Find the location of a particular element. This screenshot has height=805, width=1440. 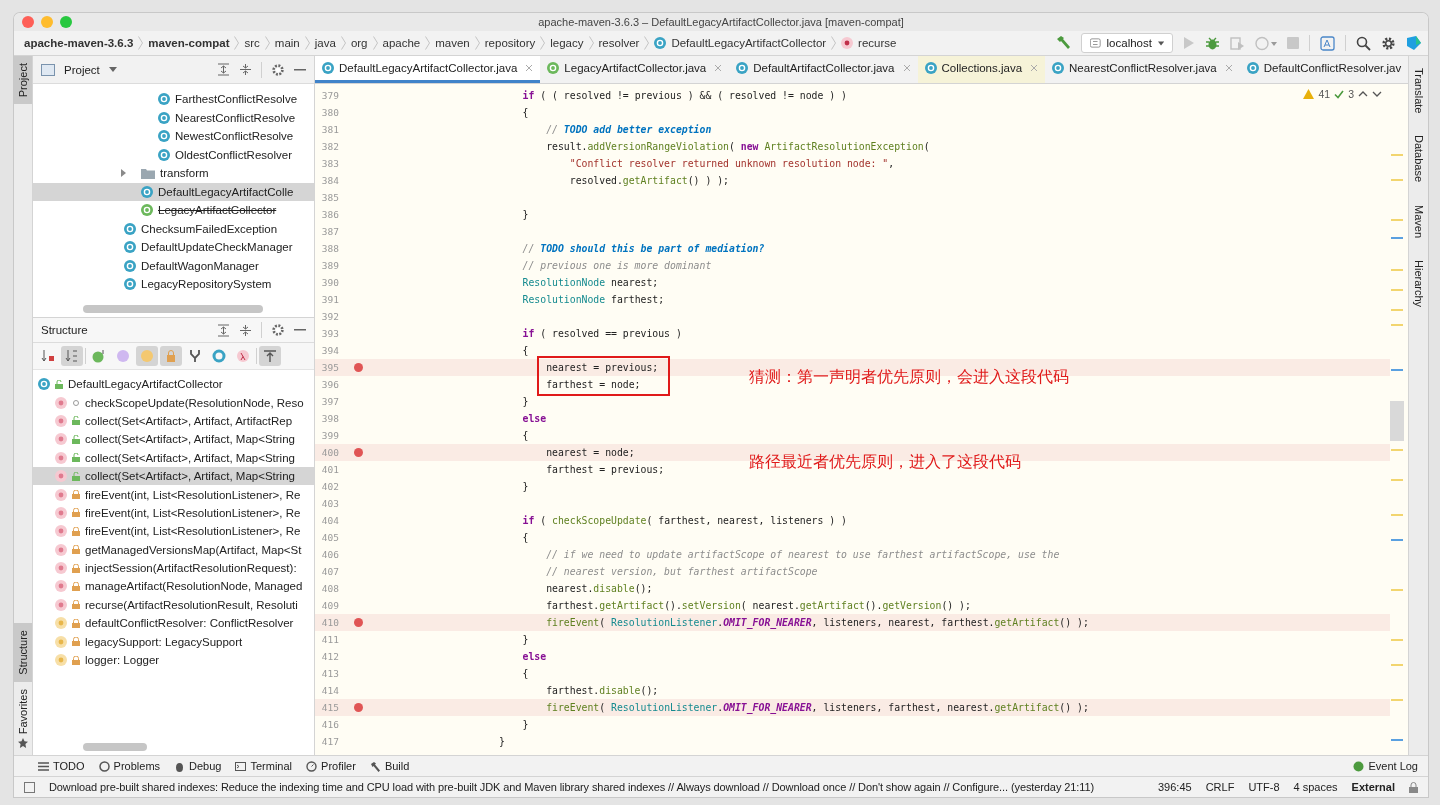

tree-item: DefaultWagonManager is located at coordinates (200, 265).